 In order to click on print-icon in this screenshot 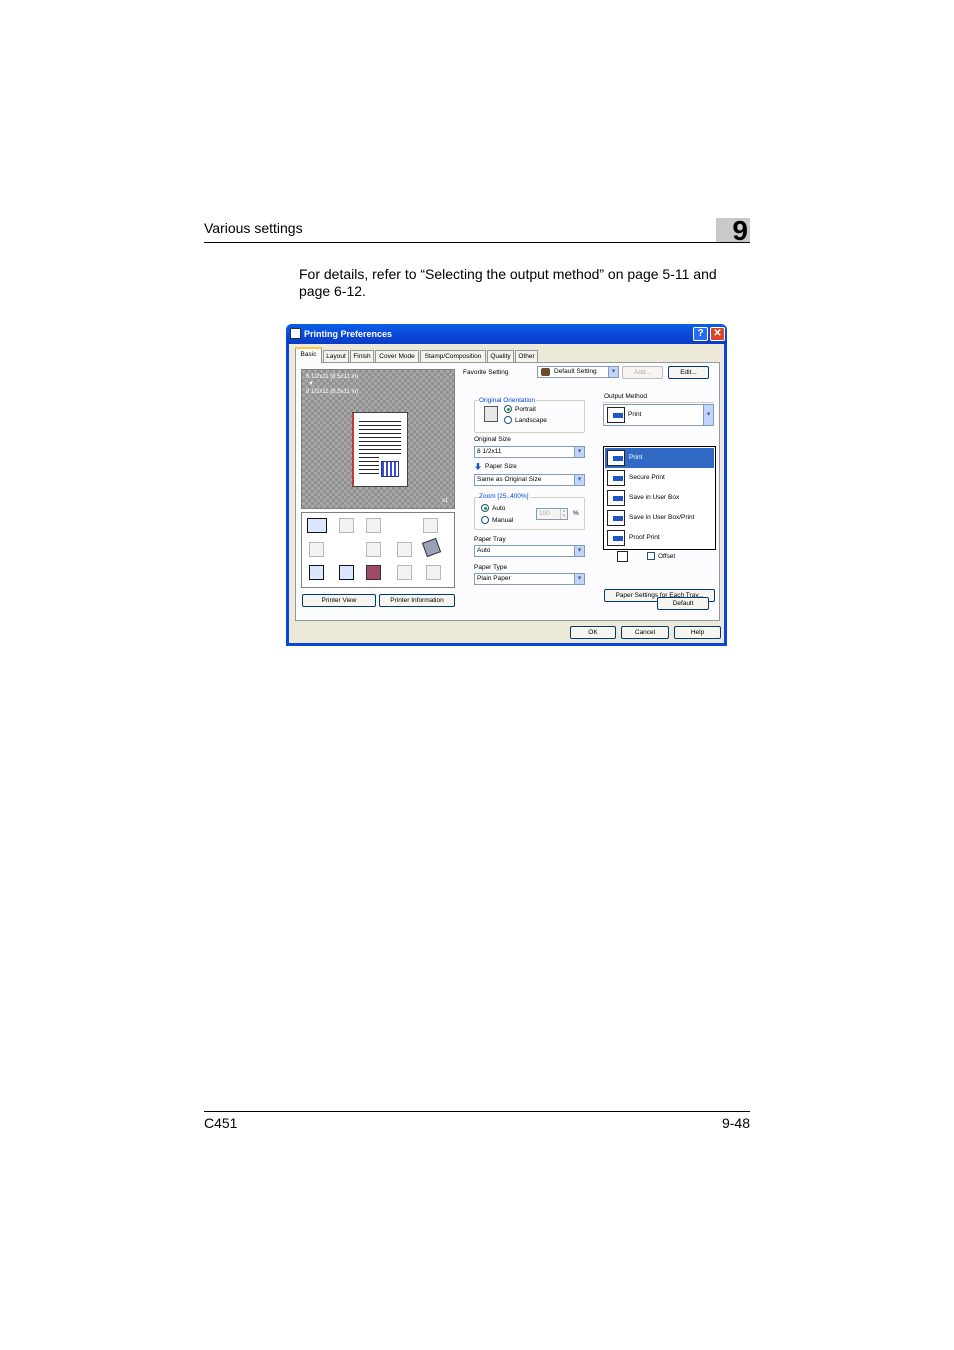, I will do `click(317, 525)`.